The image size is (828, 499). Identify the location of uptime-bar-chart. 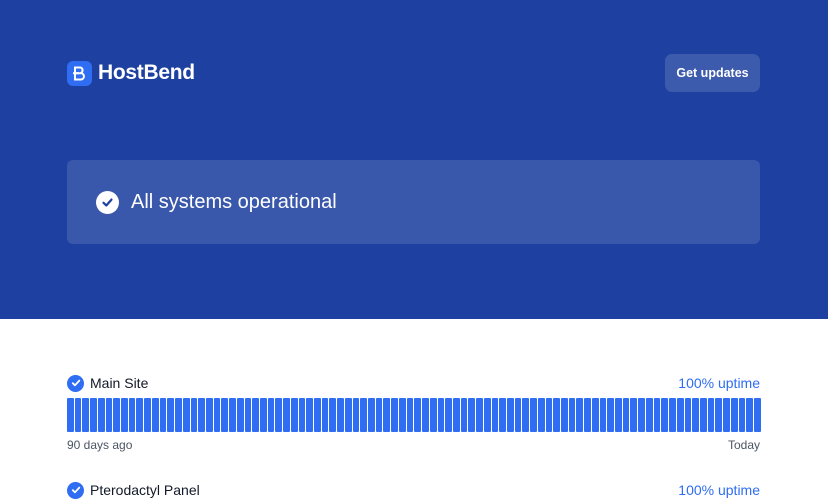
(414, 415).